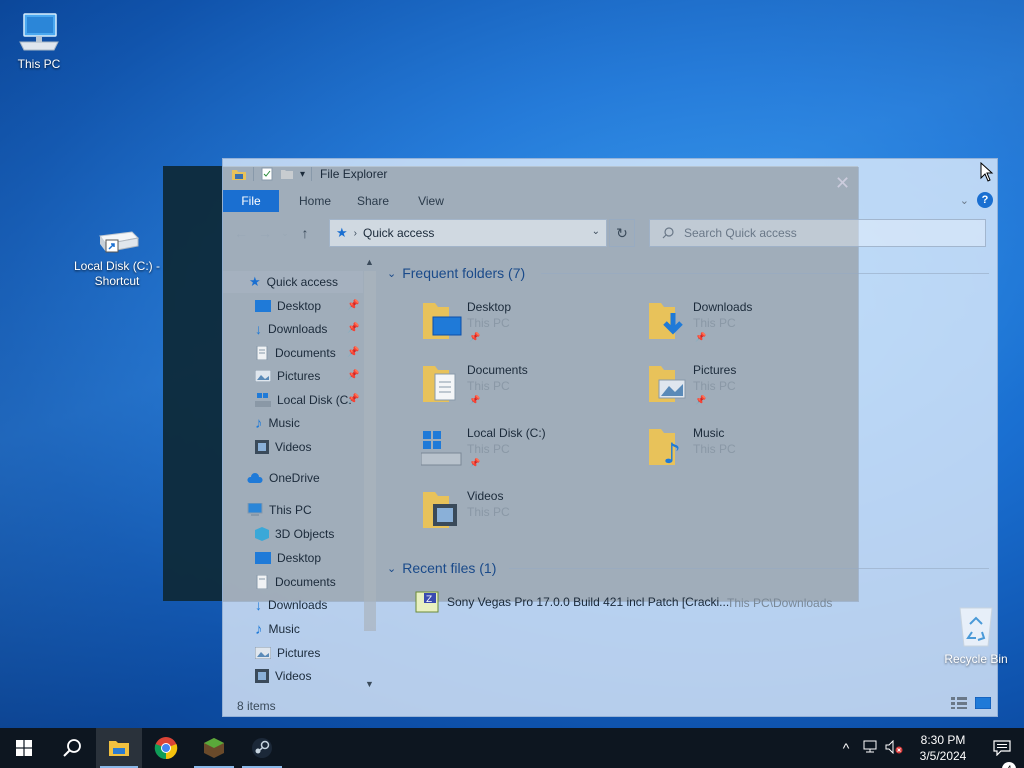  I want to click on folder-name: Desktop, so click(489, 307).